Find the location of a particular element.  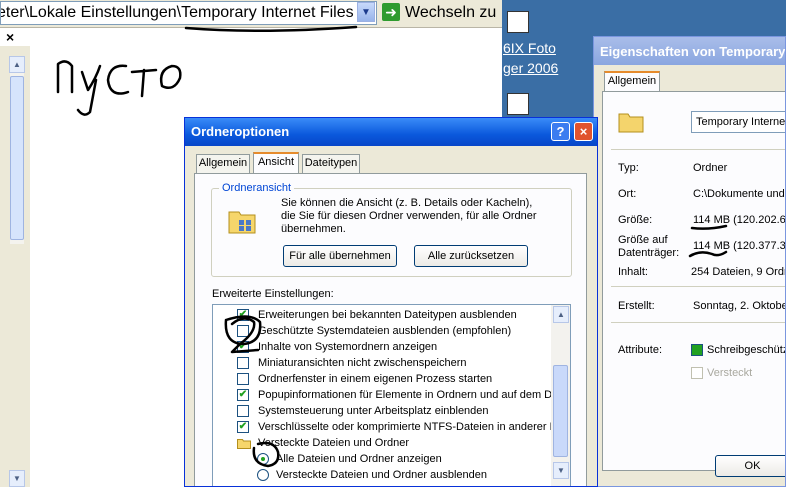

tab-ansicht: Ansicht is located at coordinates (276, 162).